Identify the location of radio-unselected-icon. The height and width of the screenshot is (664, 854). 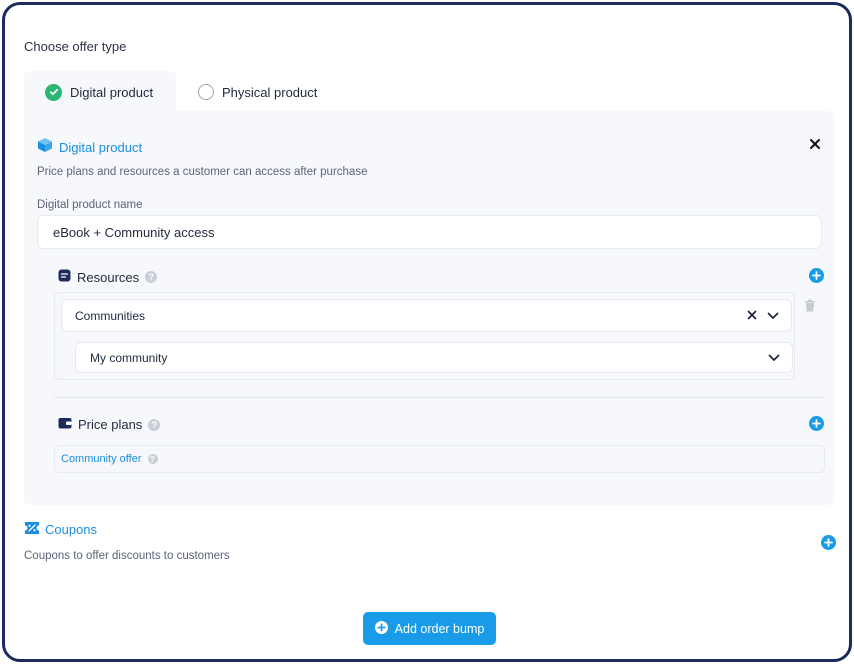
(206, 92).